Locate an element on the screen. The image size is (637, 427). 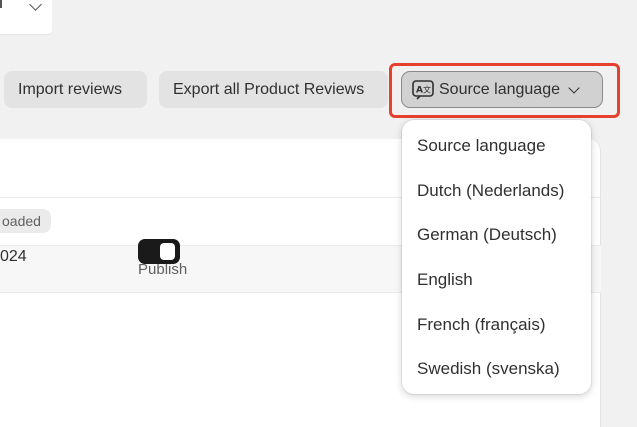
svg-text: 文 is located at coordinates (427, 89).